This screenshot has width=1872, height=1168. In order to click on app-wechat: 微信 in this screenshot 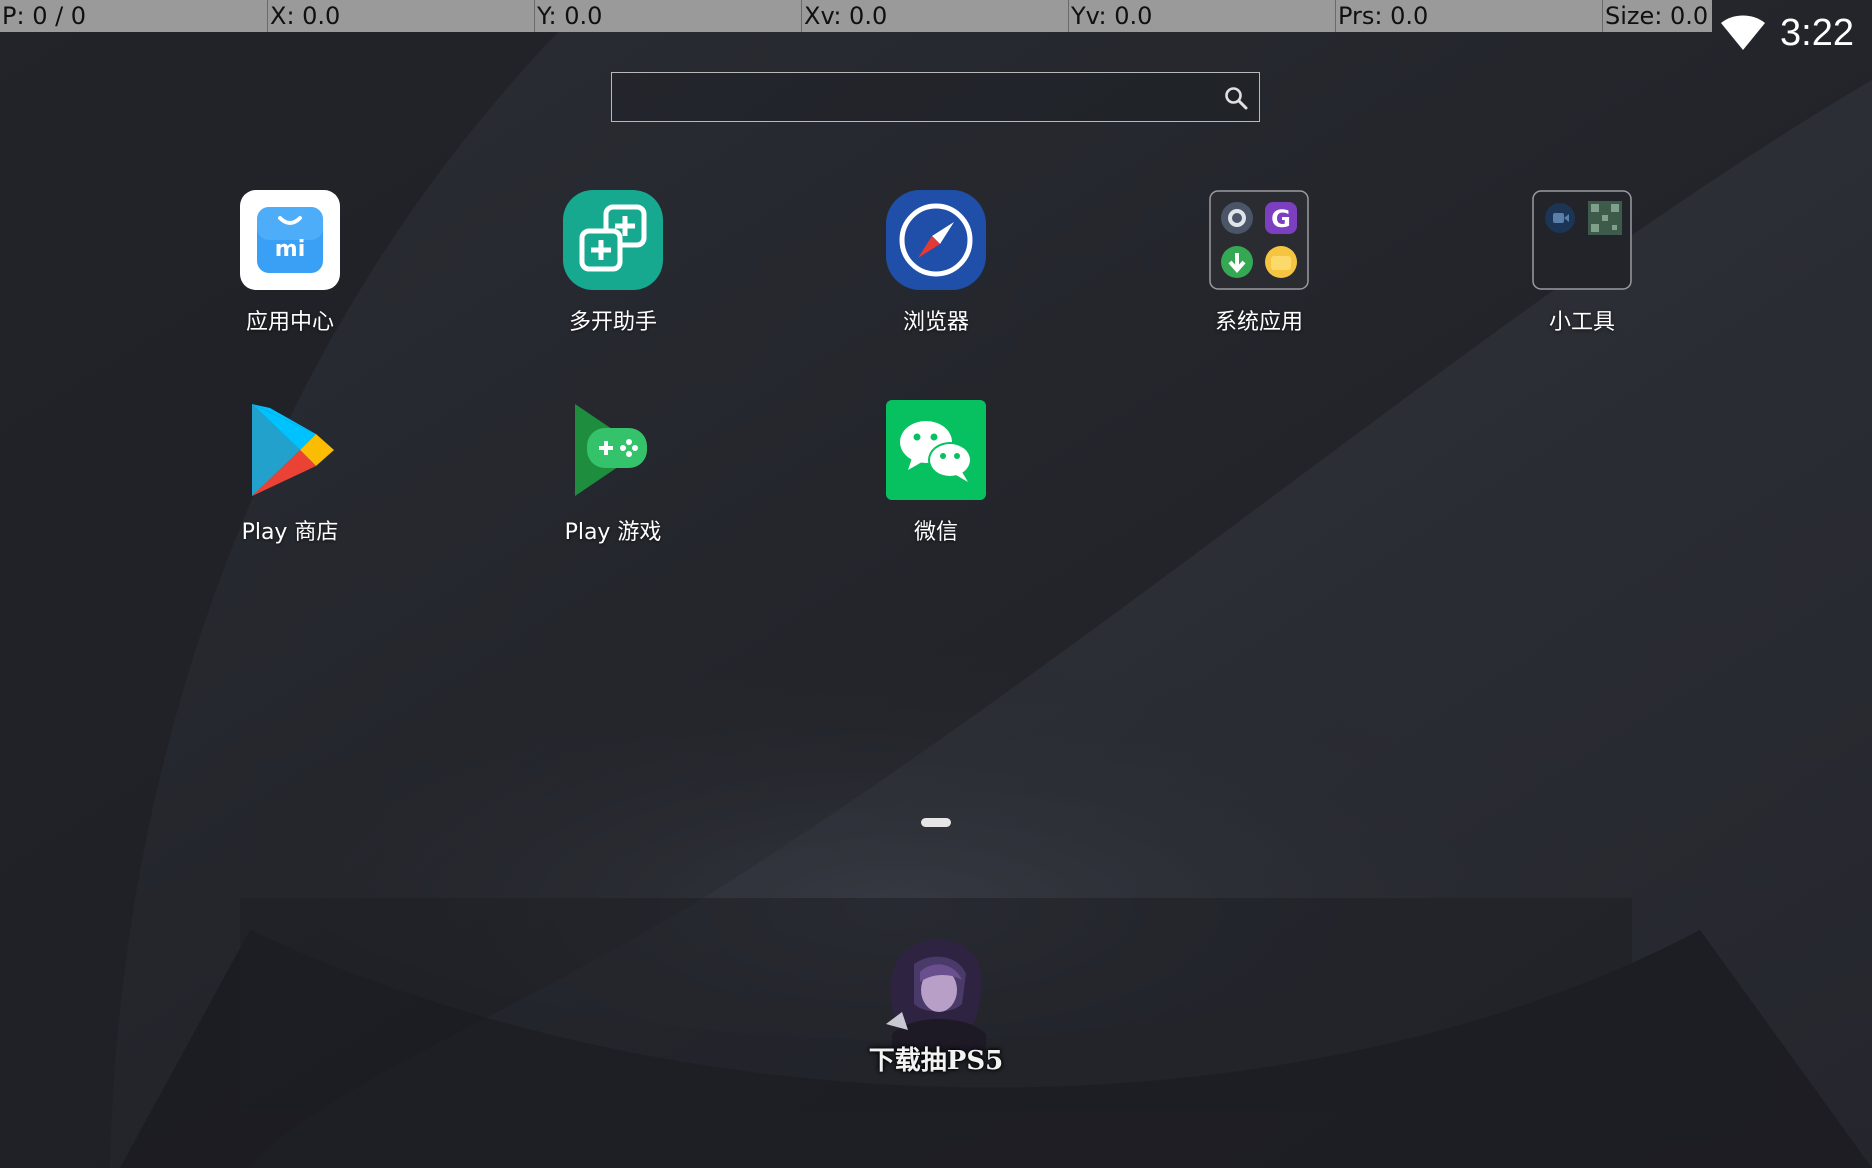, I will do `click(936, 490)`.